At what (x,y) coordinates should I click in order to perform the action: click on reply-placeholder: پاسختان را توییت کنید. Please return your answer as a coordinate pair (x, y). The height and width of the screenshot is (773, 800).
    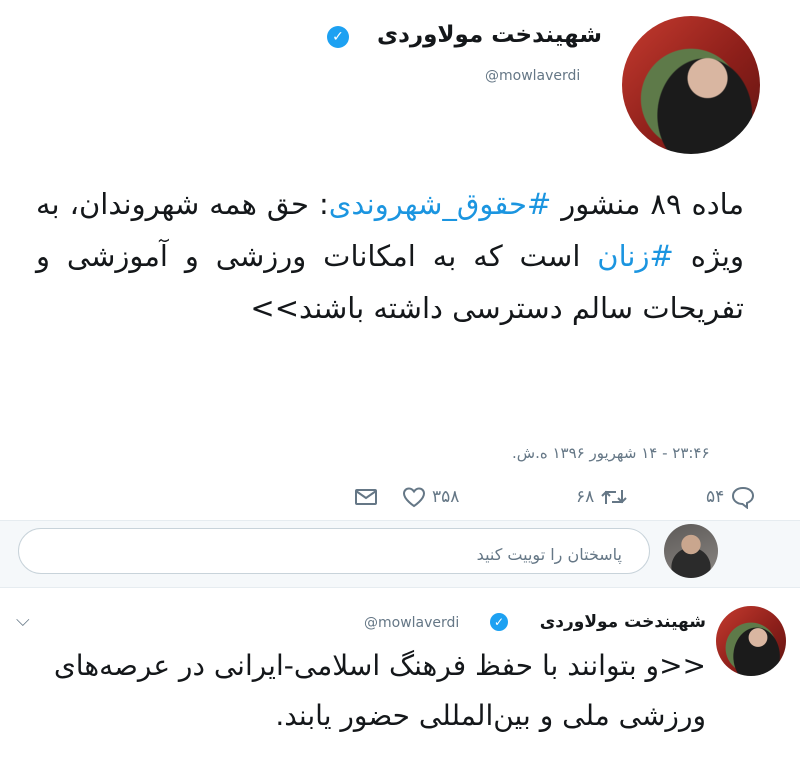
    Looking at the image, I should click on (549, 554).